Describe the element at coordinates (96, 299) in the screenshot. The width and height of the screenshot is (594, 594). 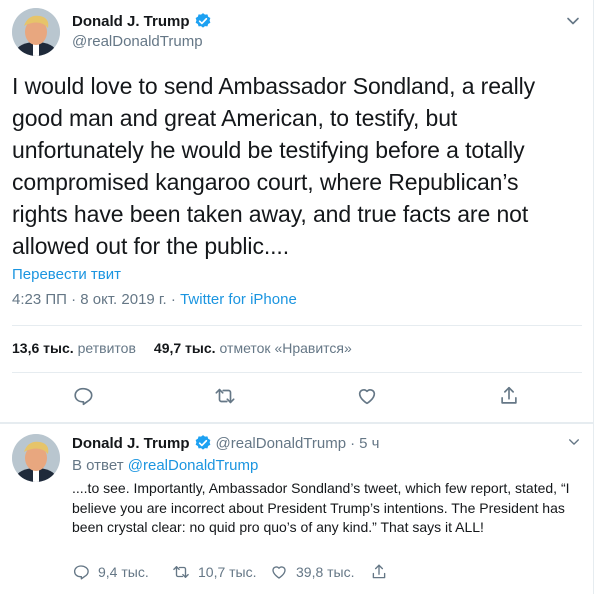
I see `tweet-timestamp: 4:23 ПП · 8 окт. 2019 г. ·` at that location.